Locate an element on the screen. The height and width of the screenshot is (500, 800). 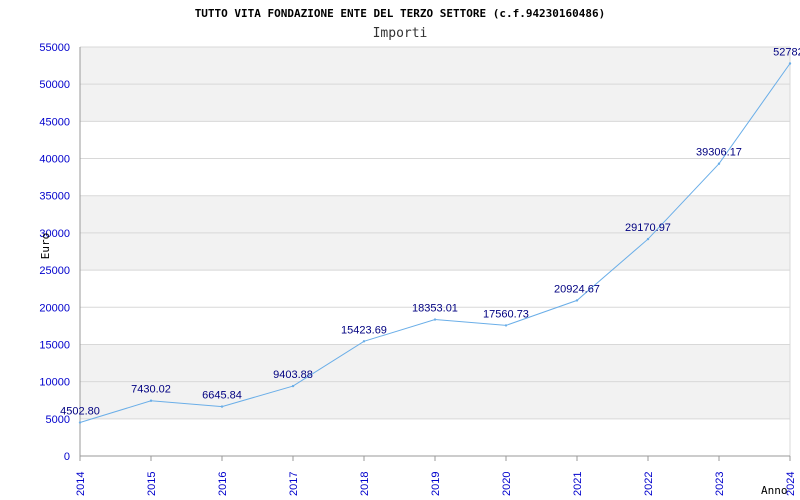
data-label: 7430.02 is located at coordinates (151, 390).